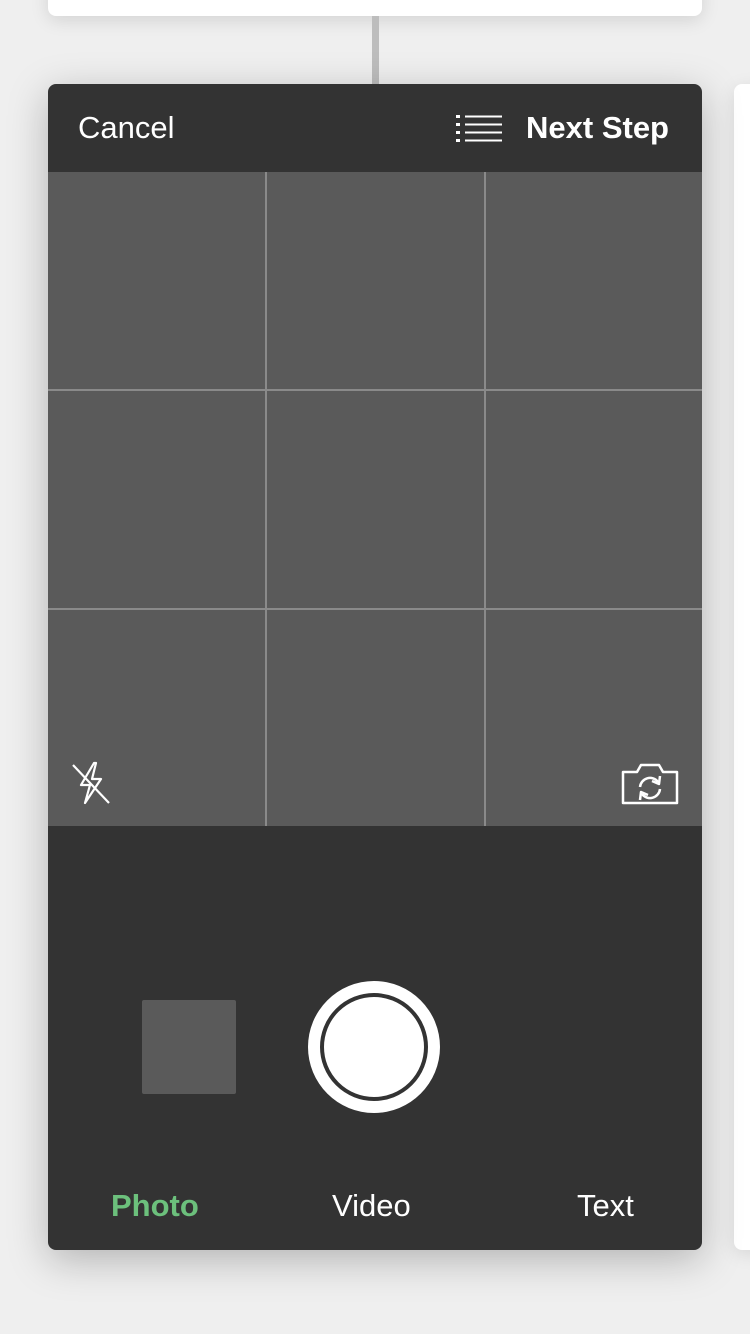 The image size is (750, 1334). What do you see at coordinates (155, 1206) in the screenshot?
I see `mode-tab-photo: Photo` at bounding box center [155, 1206].